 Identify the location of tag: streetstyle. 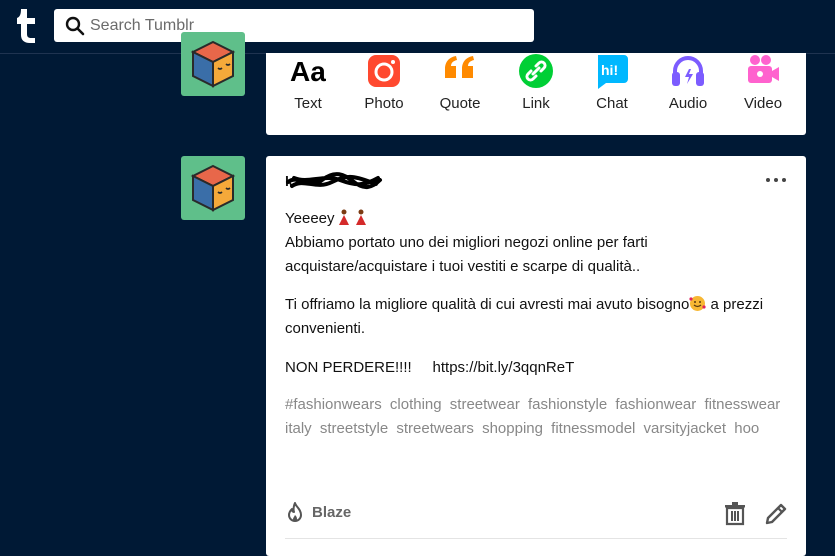
(354, 428).